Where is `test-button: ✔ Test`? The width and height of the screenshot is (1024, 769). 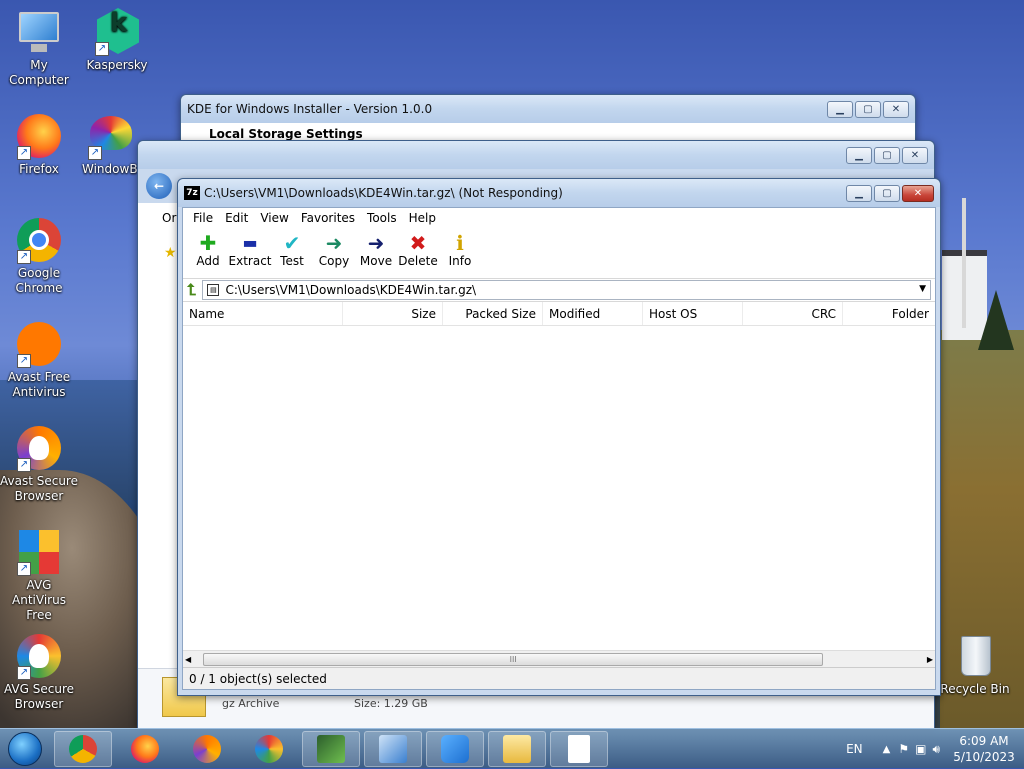 test-button: ✔ Test is located at coordinates (292, 253).